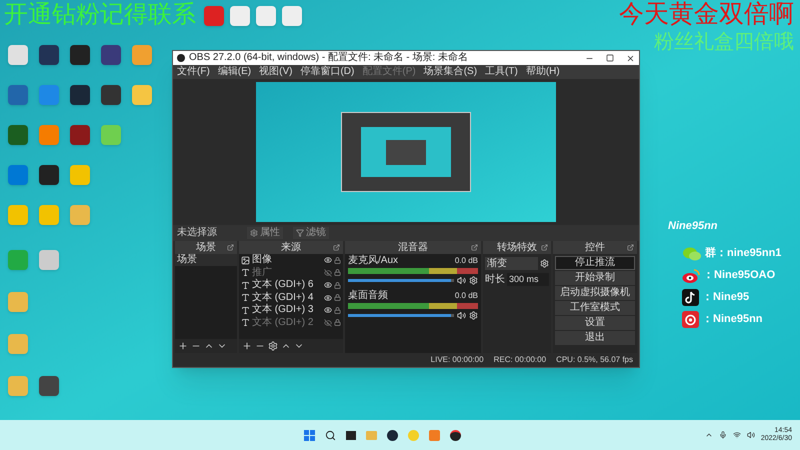 This screenshot has width=800, height=450. Describe the element at coordinates (595, 293) in the screenshot. I see `control-button: 启动虚拟摄像机` at that location.